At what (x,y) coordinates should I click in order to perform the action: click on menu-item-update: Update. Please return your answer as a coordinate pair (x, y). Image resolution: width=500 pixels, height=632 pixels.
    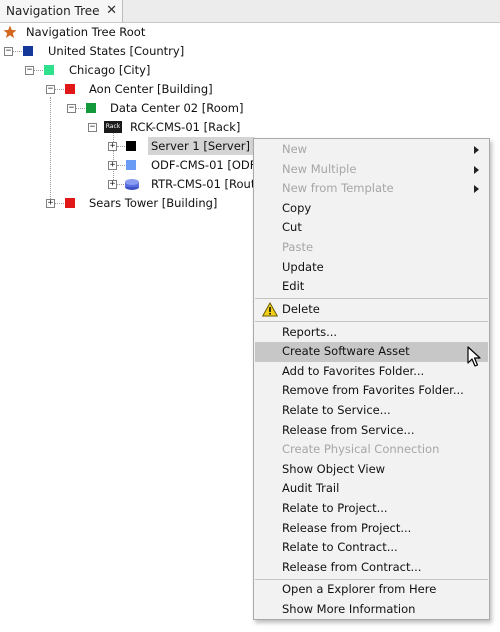
    Looking at the image, I should click on (371, 268).